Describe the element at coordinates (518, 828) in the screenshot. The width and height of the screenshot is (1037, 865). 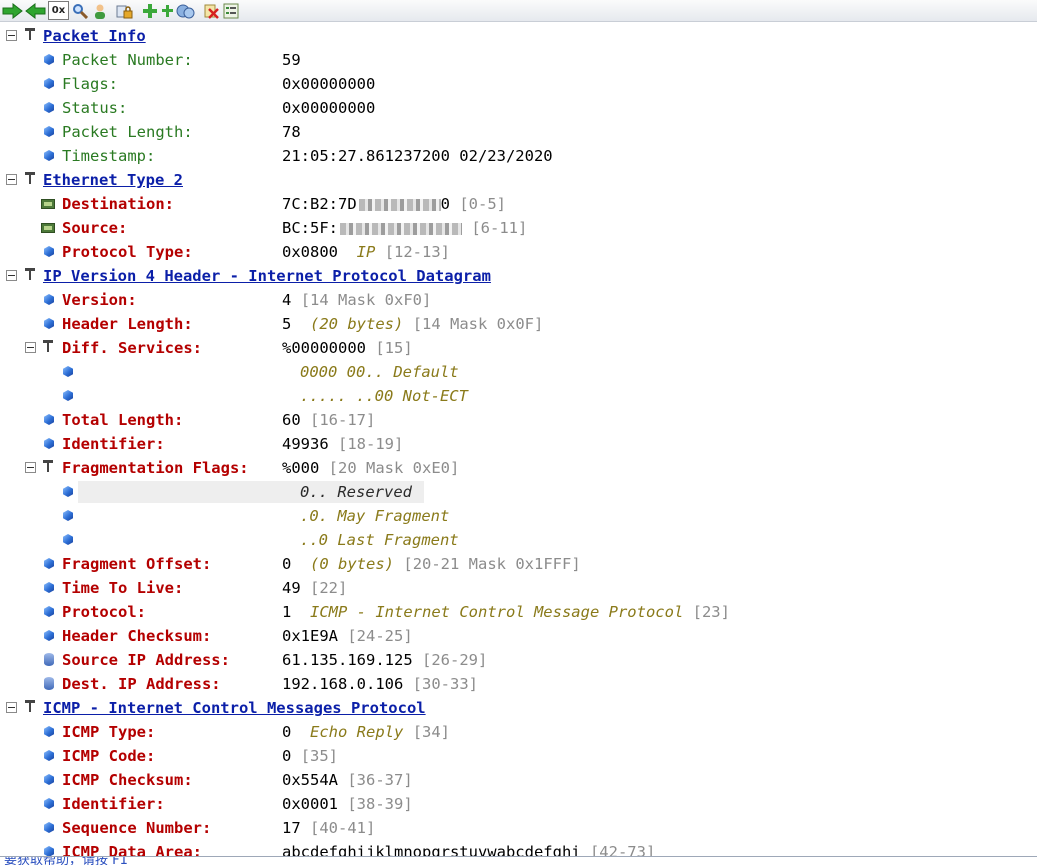
I see `field-row: Sequence Number: 17 [40-41]` at that location.